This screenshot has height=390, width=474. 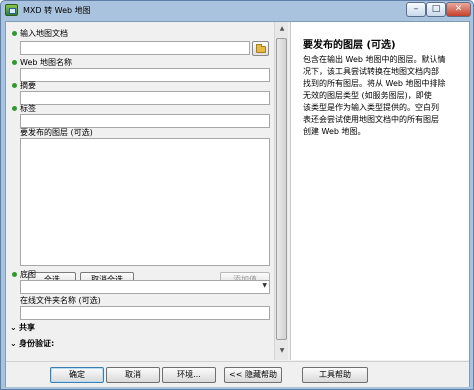 What do you see at coordinates (135, 48) in the screenshot?
I see `input-map-doc-field` at bounding box center [135, 48].